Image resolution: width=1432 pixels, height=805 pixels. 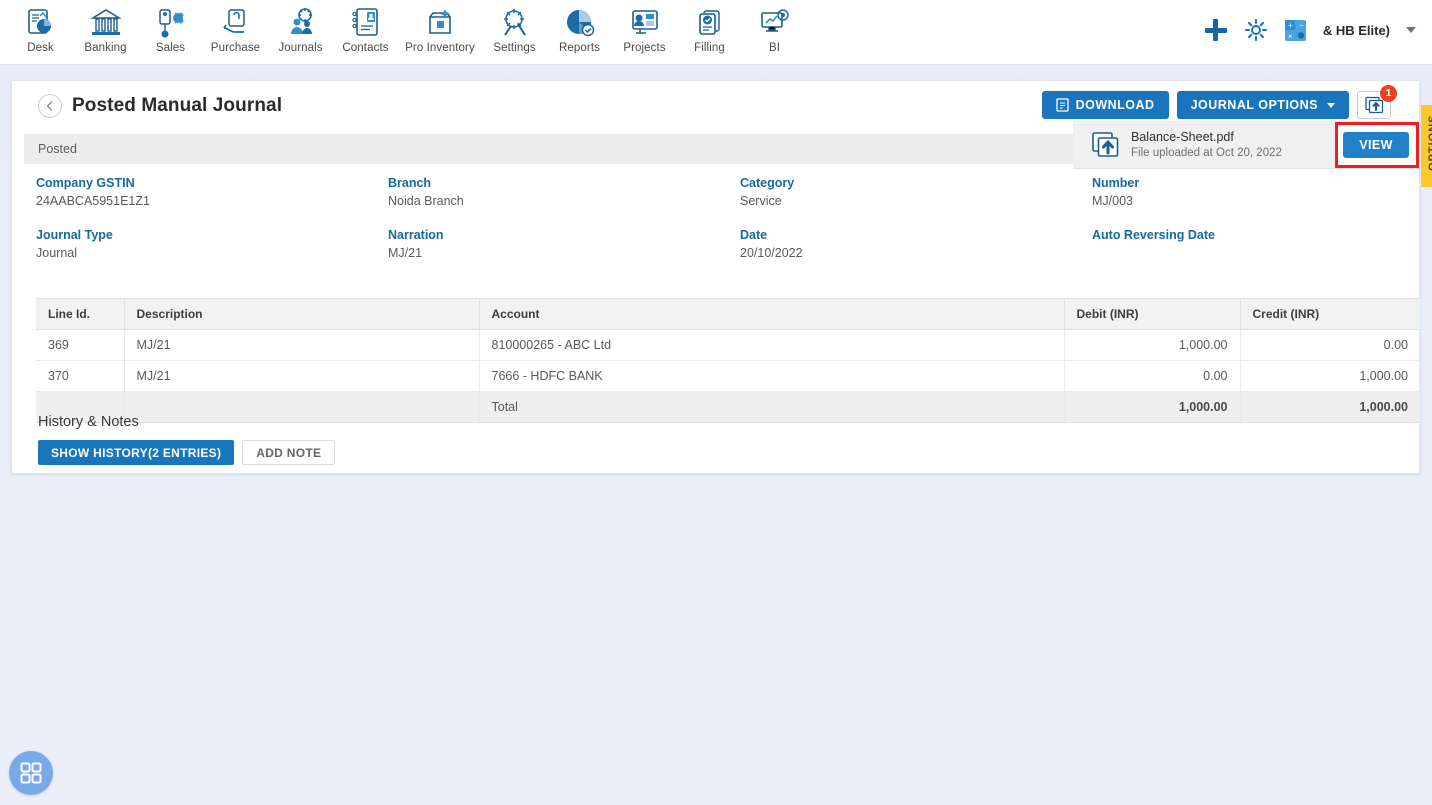 I want to click on field-number: Number MJ/003, so click(x=1244, y=192).